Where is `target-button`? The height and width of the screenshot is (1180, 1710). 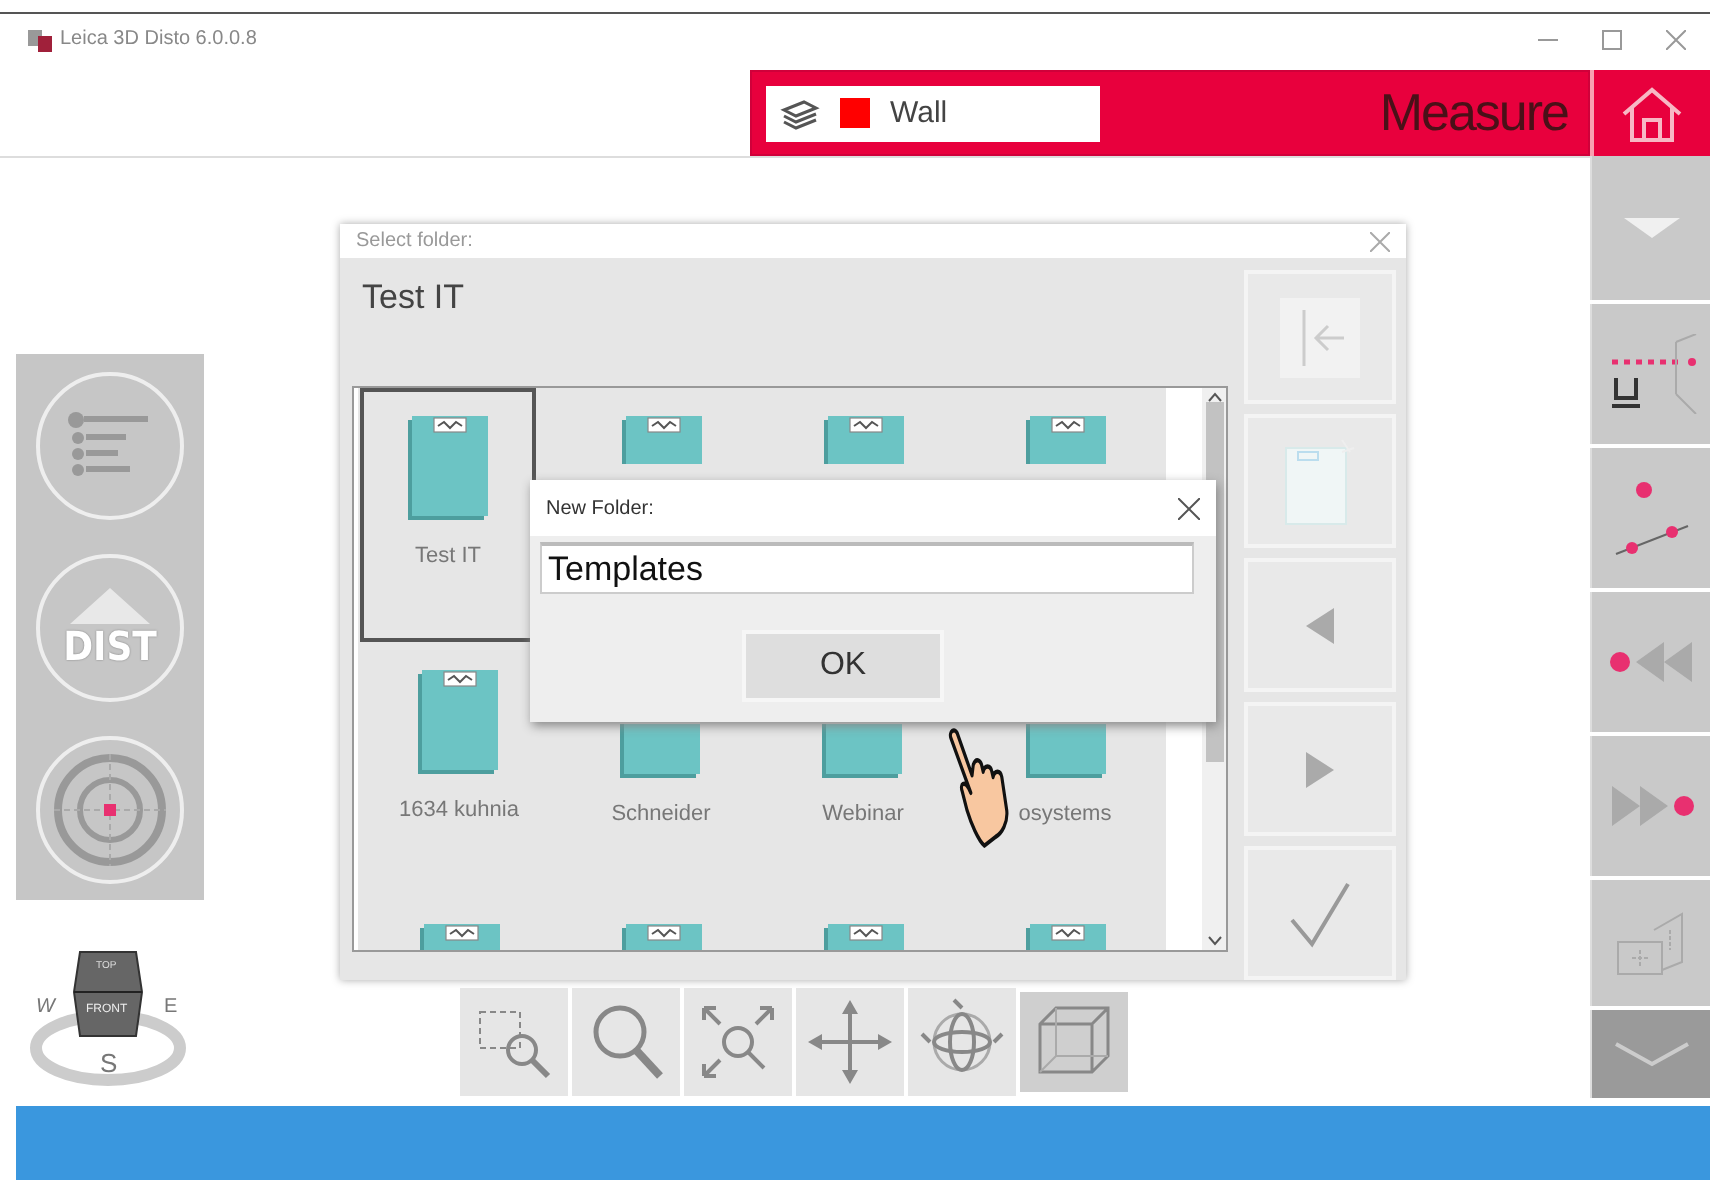
target-button is located at coordinates (110, 809).